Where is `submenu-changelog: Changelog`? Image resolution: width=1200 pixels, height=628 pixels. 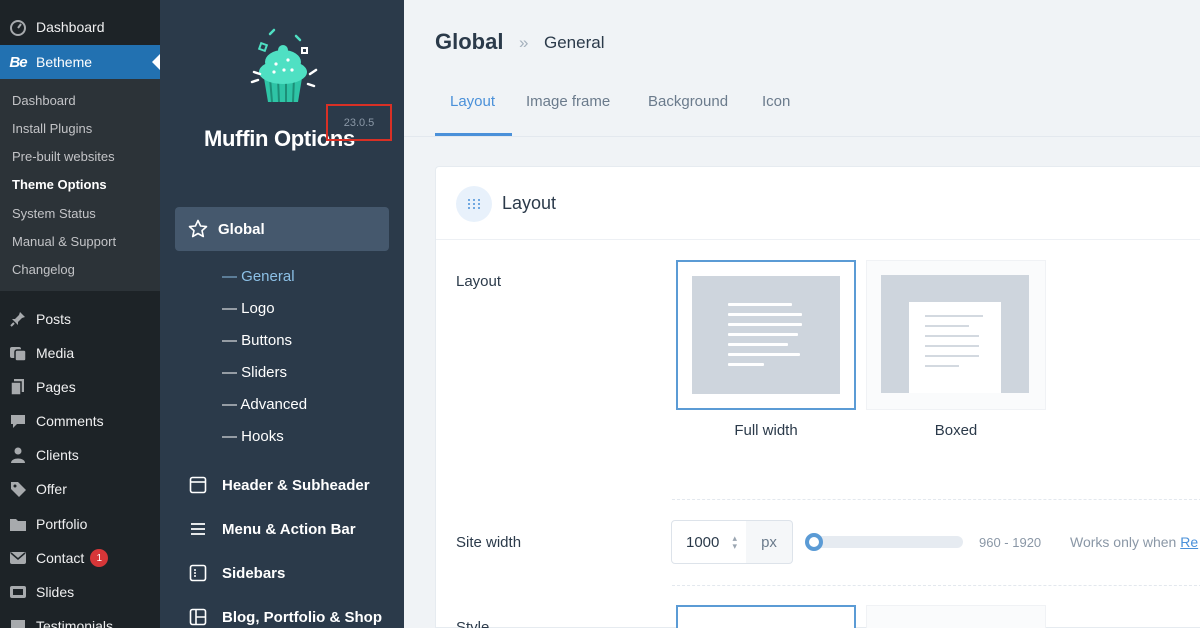 submenu-changelog: Changelog is located at coordinates (43, 269).